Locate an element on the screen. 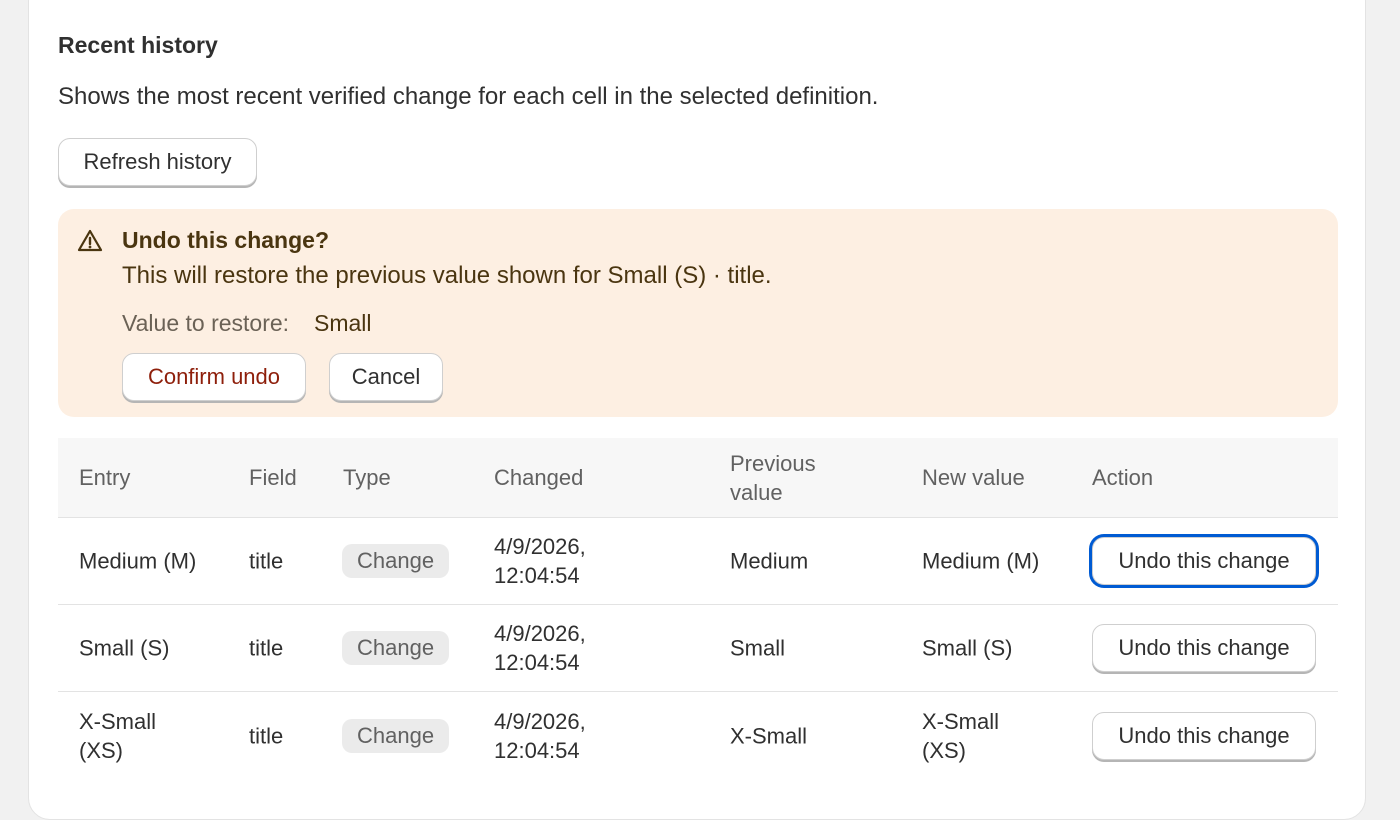 The height and width of the screenshot is (820, 1400). cancel-button: Cancel is located at coordinates (386, 377).